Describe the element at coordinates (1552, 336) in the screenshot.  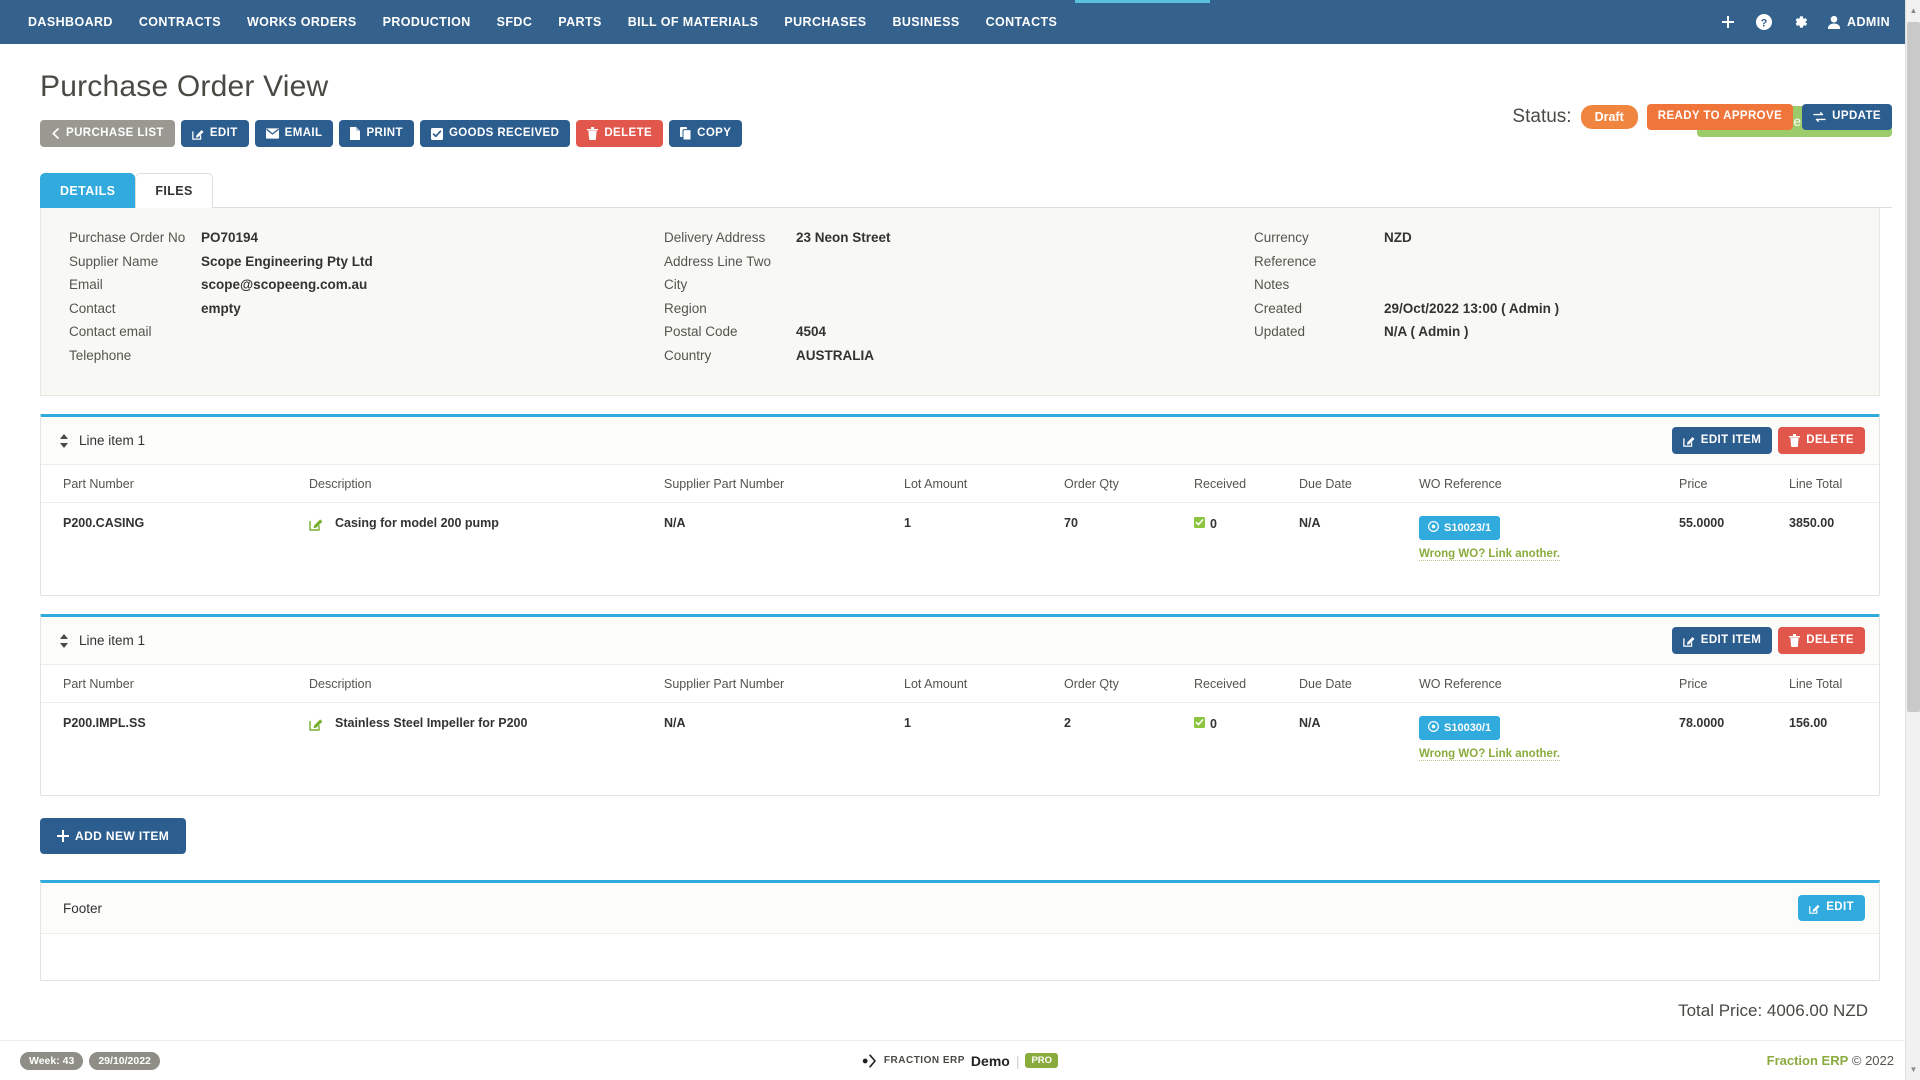
I see `field-updated: Updated N/A ( Admin )` at that location.